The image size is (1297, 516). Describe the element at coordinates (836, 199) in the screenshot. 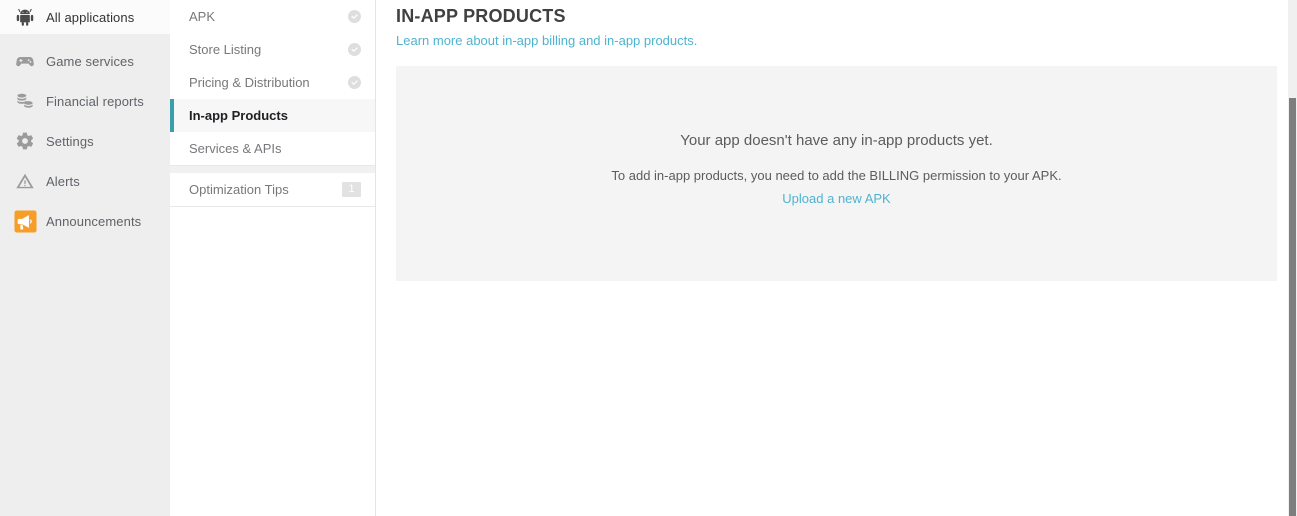

I see `upload-new-apk-link: Upload a new APK` at that location.